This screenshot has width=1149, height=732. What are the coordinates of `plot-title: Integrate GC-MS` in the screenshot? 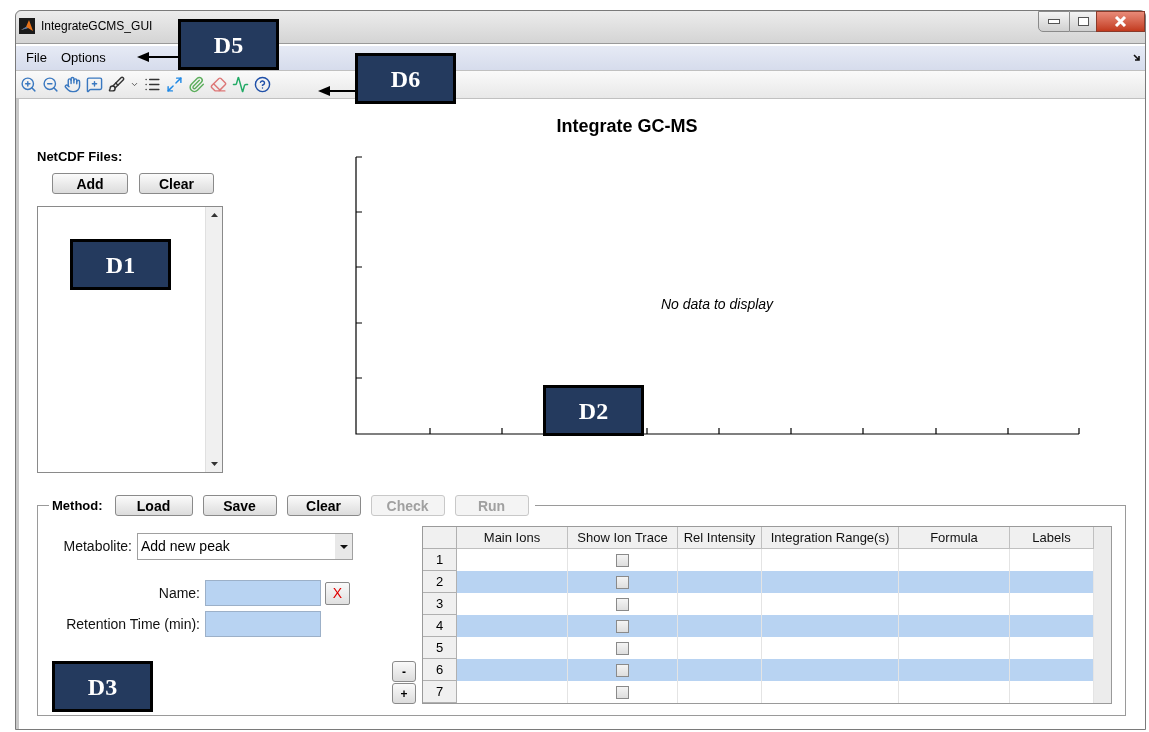 It's located at (627, 126).